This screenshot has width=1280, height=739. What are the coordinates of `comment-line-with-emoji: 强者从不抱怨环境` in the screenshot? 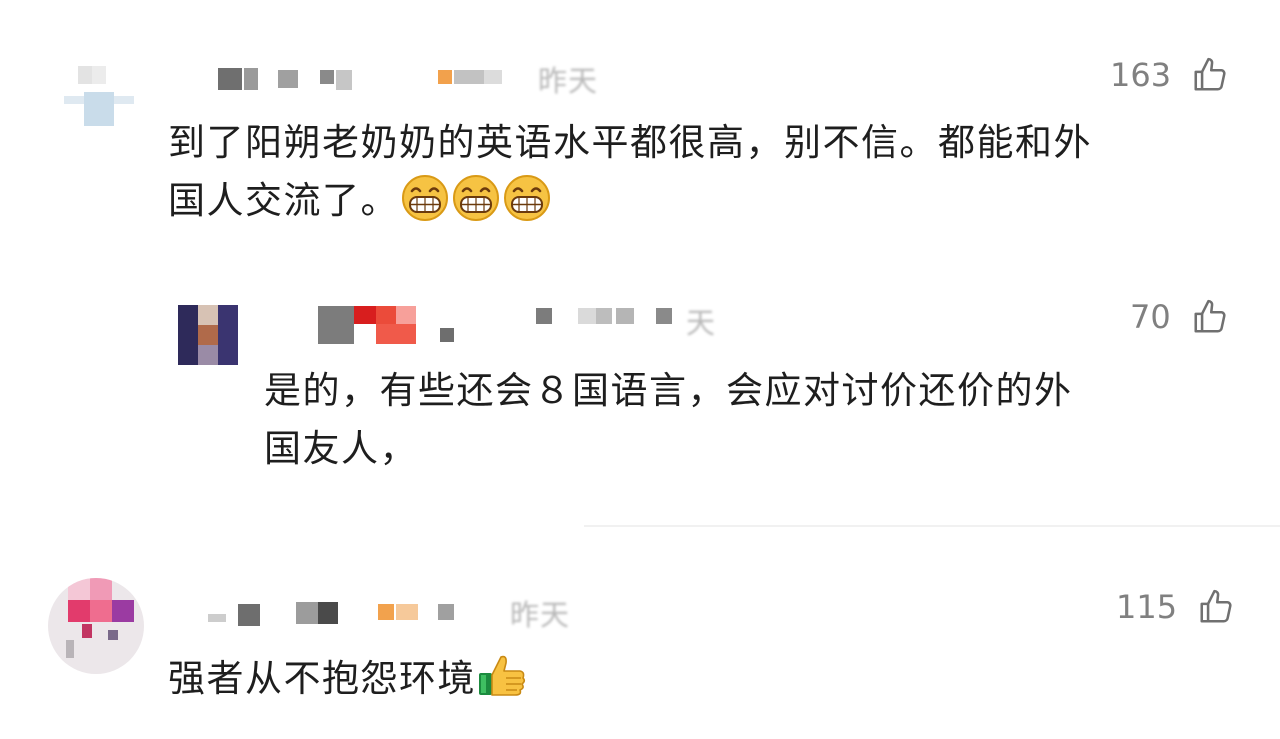 It's located at (347, 679).